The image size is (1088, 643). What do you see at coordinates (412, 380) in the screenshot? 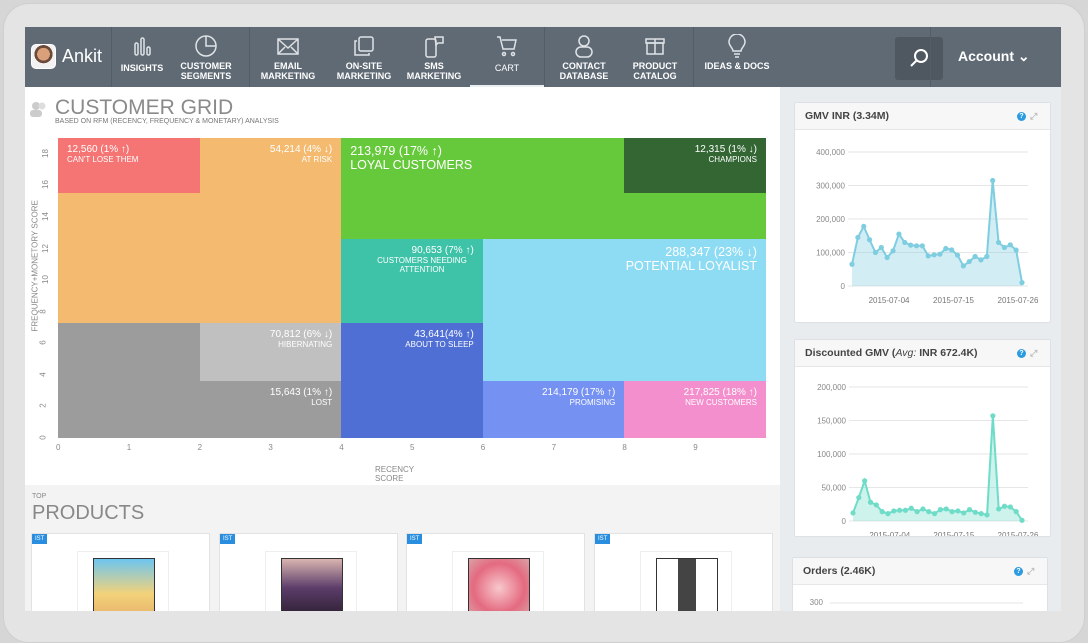
I see `segment-about-to-sleep: 43,641(4% ↑) ABOUT TO SLEEP` at bounding box center [412, 380].